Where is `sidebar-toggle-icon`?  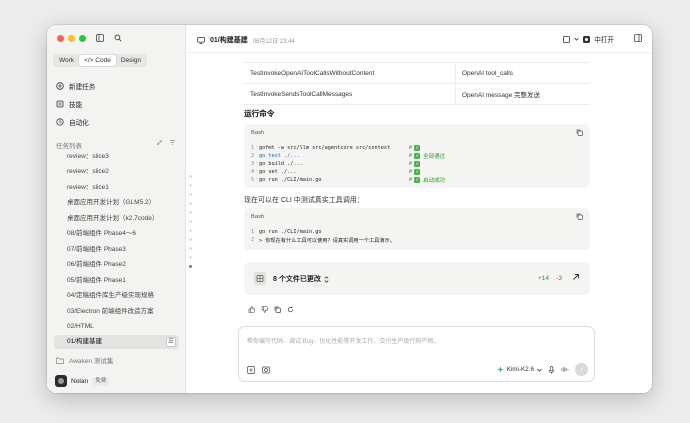
sidebar-toggle-icon is located at coordinates (100, 38).